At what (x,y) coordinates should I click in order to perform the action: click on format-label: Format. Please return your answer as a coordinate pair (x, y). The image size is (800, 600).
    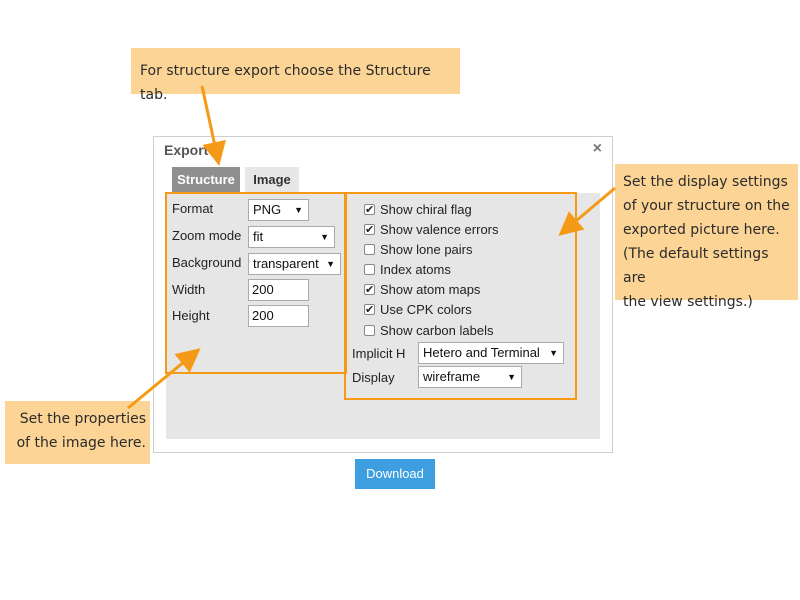
    Looking at the image, I should click on (193, 208).